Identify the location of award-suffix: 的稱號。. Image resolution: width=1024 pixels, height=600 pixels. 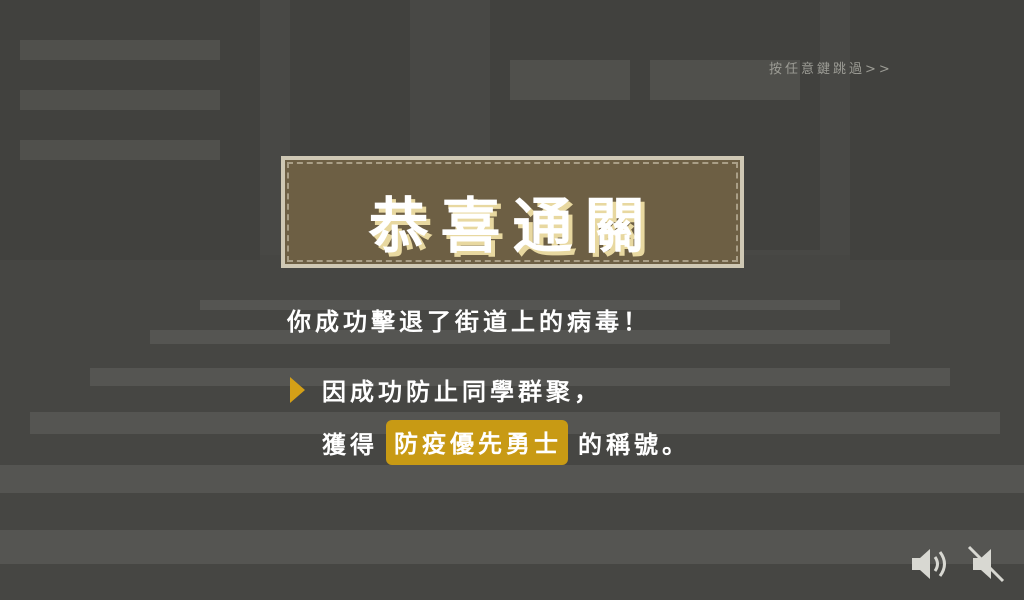
(634, 445).